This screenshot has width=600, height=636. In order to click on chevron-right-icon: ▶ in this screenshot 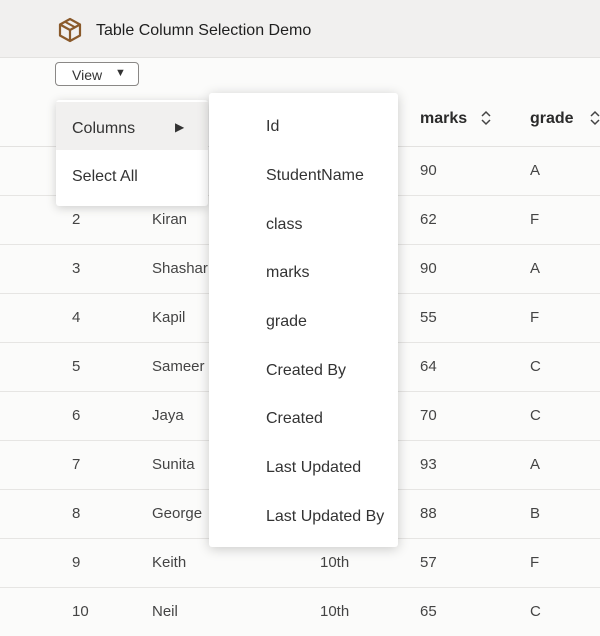, I will do `click(180, 127)`.